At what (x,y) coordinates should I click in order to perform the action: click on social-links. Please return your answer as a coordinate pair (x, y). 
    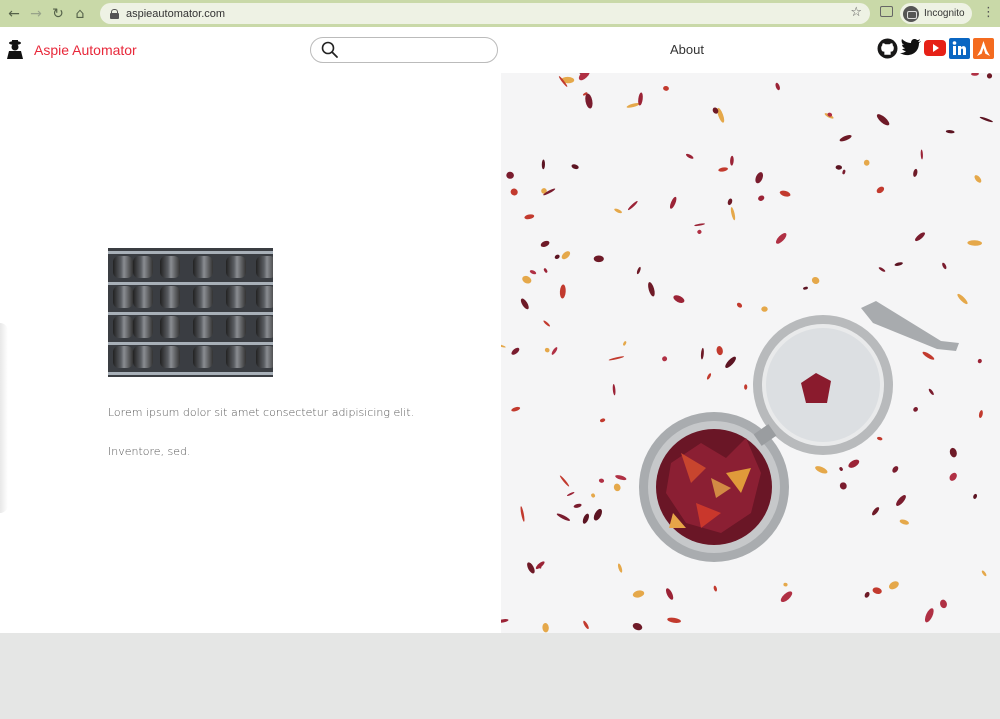
    Looking at the image, I should click on (935, 48).